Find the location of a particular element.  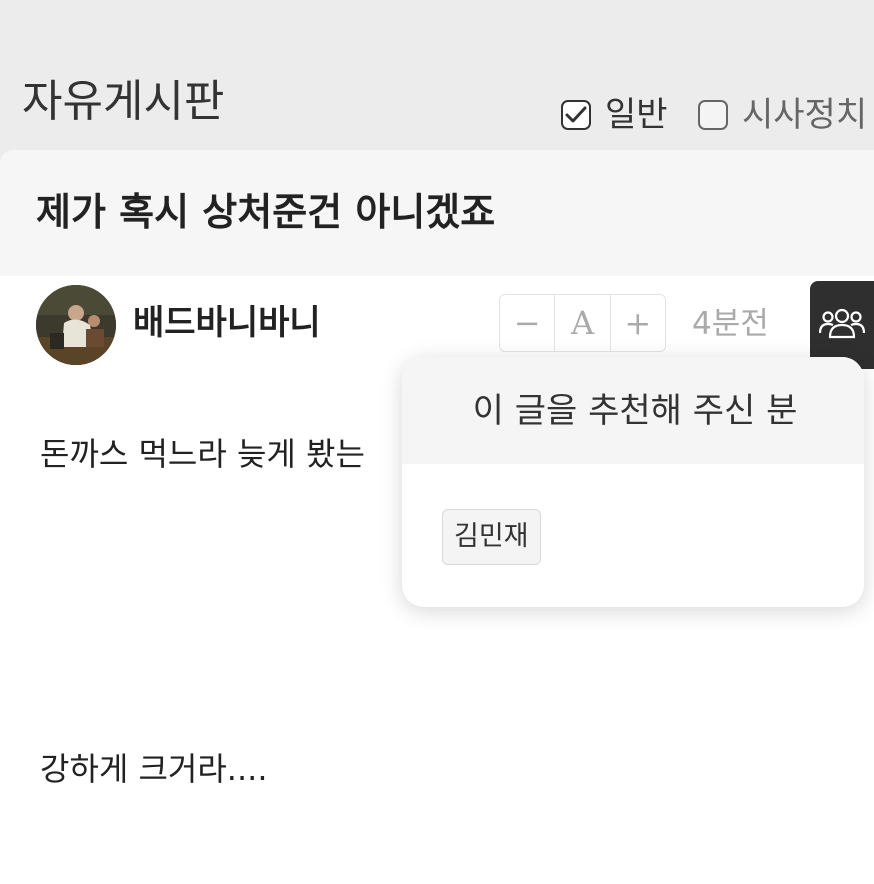

recommenders-popover: 이 글을 추천해 주신 분 김민재 is located at coordinates (633, 482).